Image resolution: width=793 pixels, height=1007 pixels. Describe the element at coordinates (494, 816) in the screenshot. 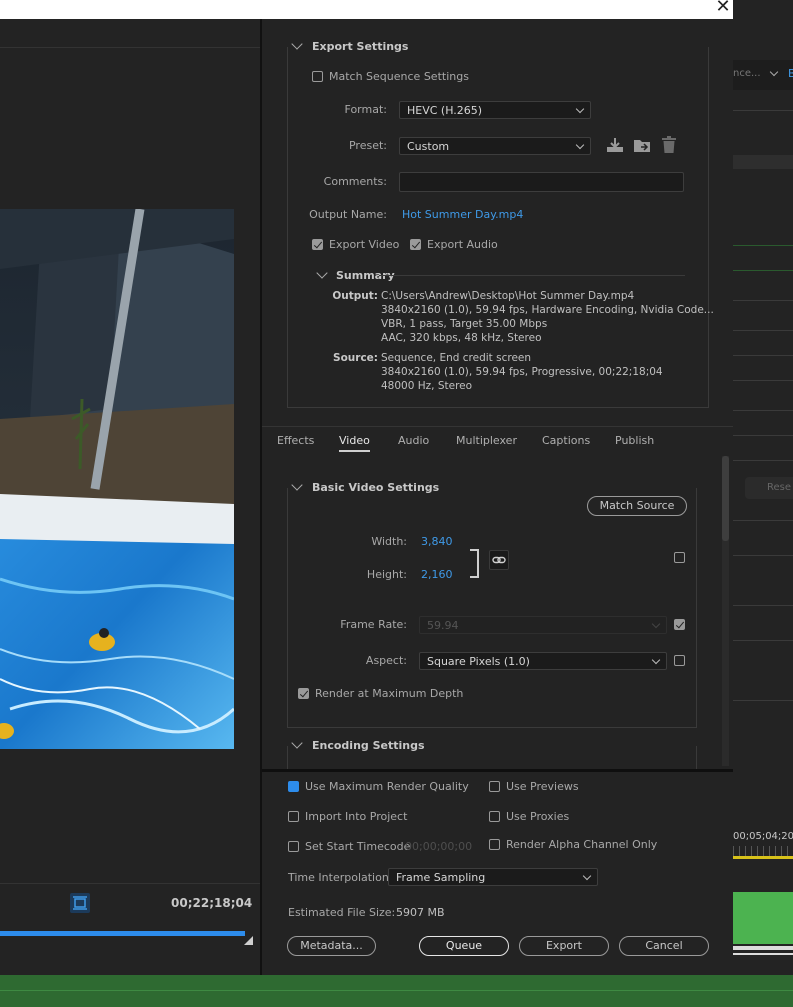

I see `use-proxies-checkbox` at that location.